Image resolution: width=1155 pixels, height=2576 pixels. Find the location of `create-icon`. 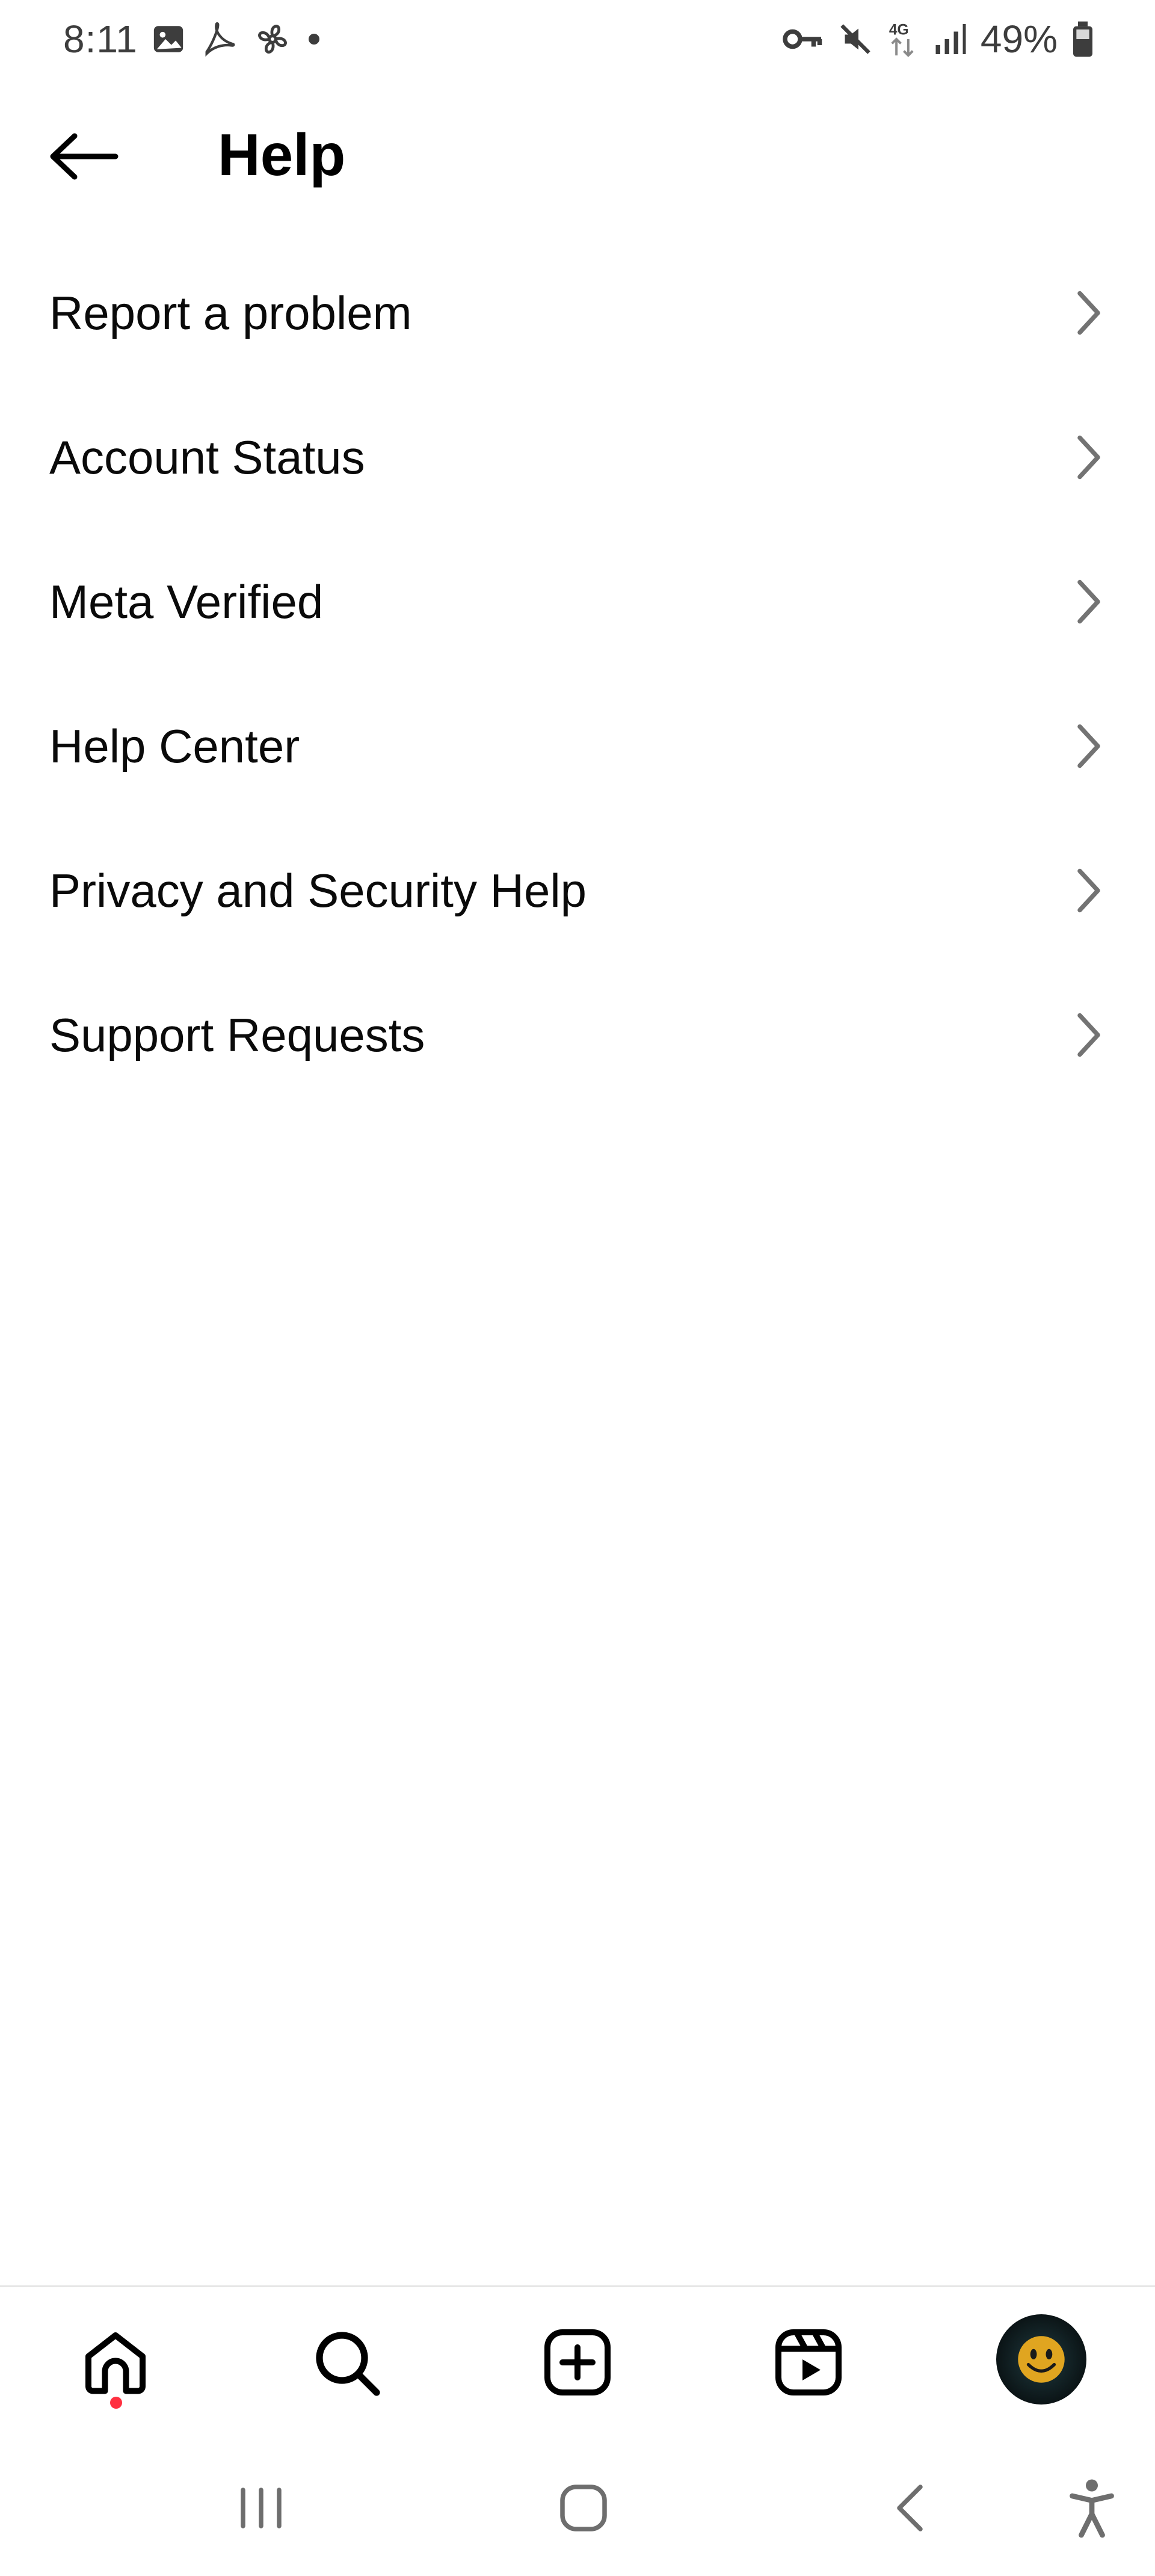

create-icon is located at coordinates (578, 2362).